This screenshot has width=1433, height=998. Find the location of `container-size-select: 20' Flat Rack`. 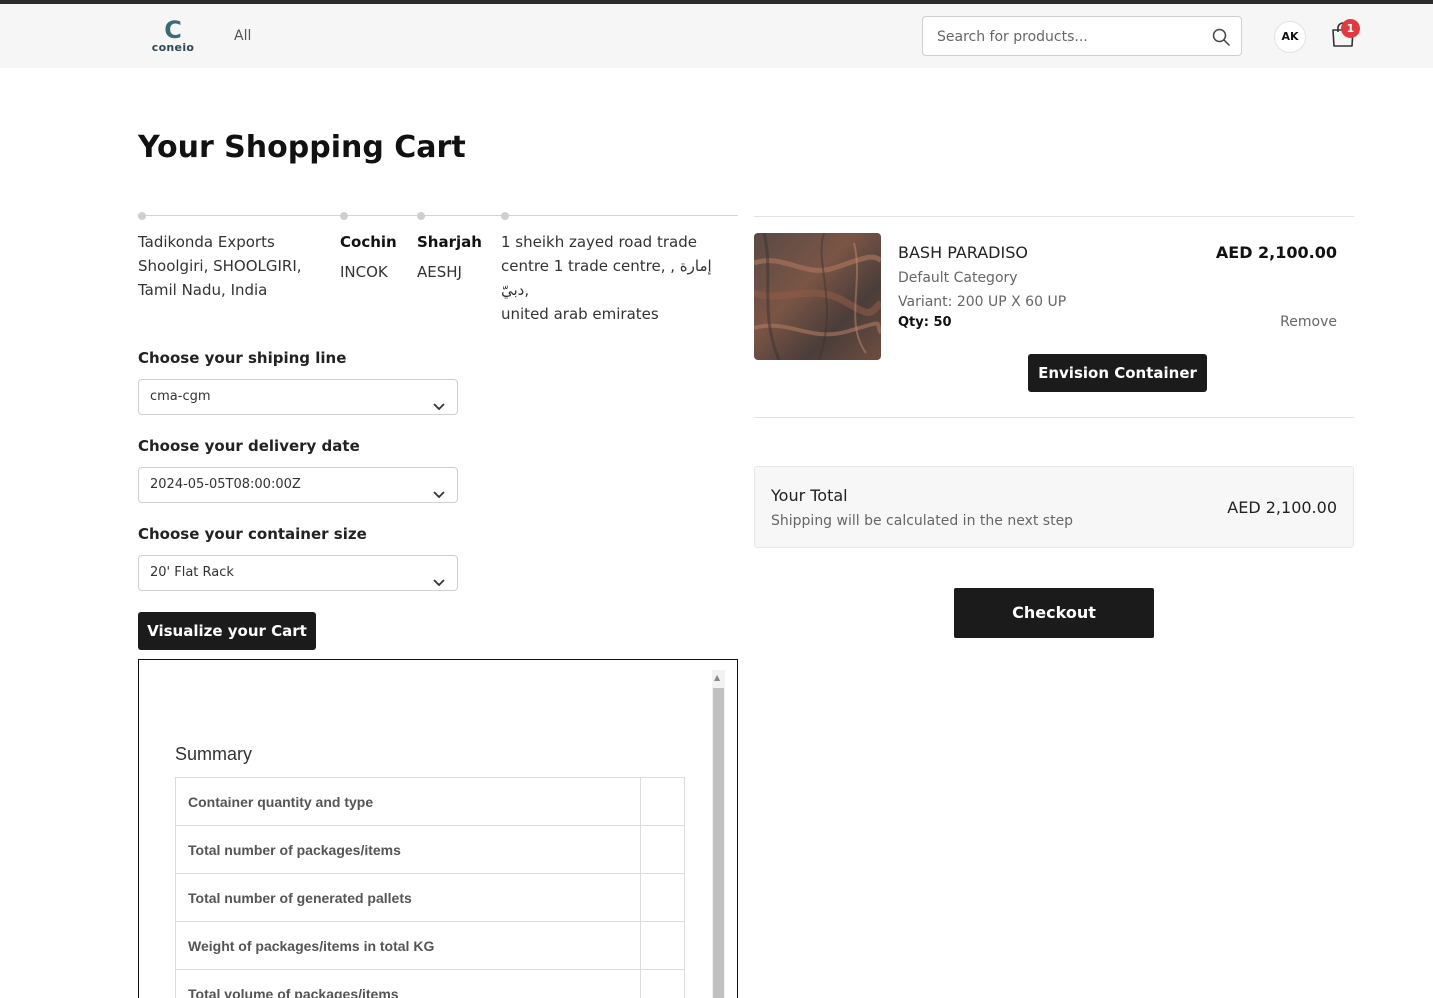

container-size-select: 20' Flat Rack is located at coordinates (298, 573).